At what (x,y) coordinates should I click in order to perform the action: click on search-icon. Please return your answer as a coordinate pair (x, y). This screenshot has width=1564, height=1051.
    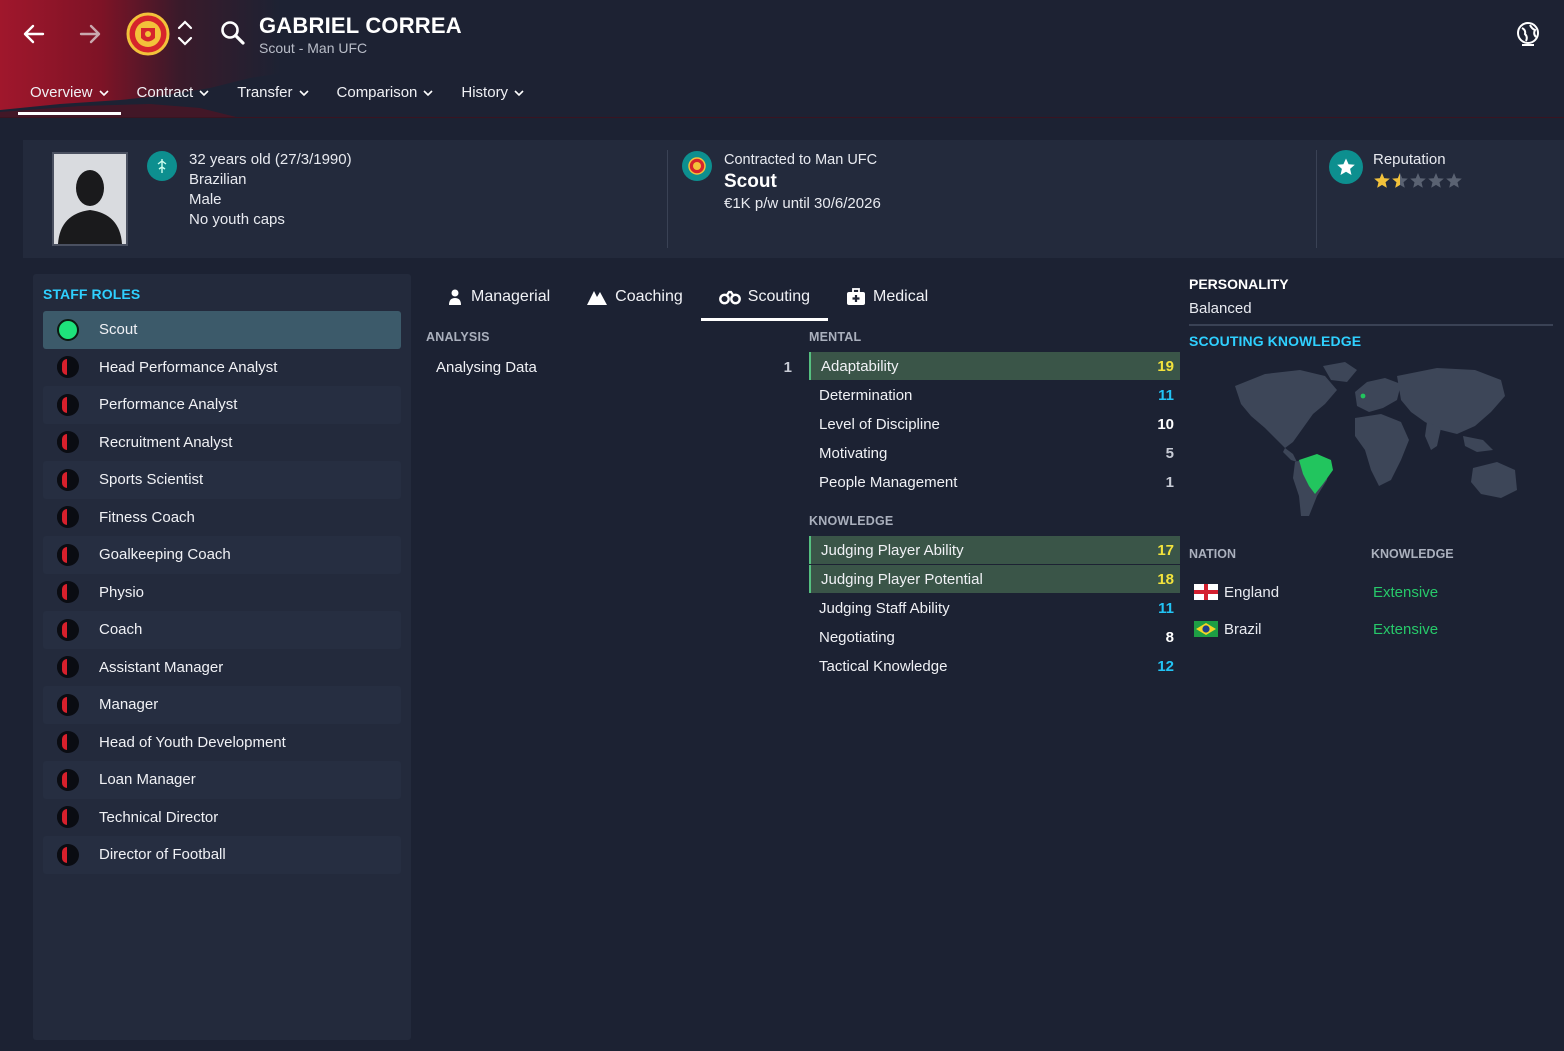
    Looking at the image, I should click on (233, 33).